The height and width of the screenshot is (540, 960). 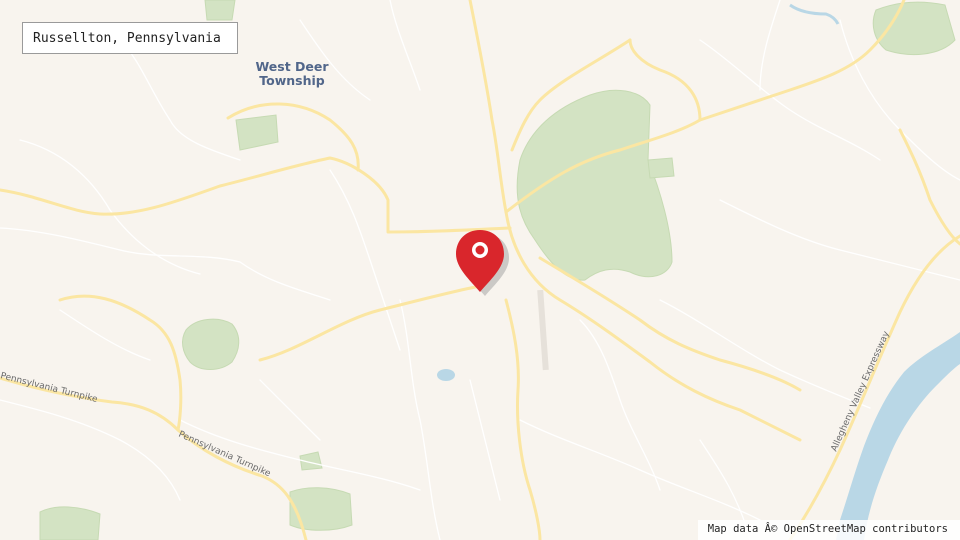 I want to click on place-label-text: West Deer Township, so click(x=292, y=73).